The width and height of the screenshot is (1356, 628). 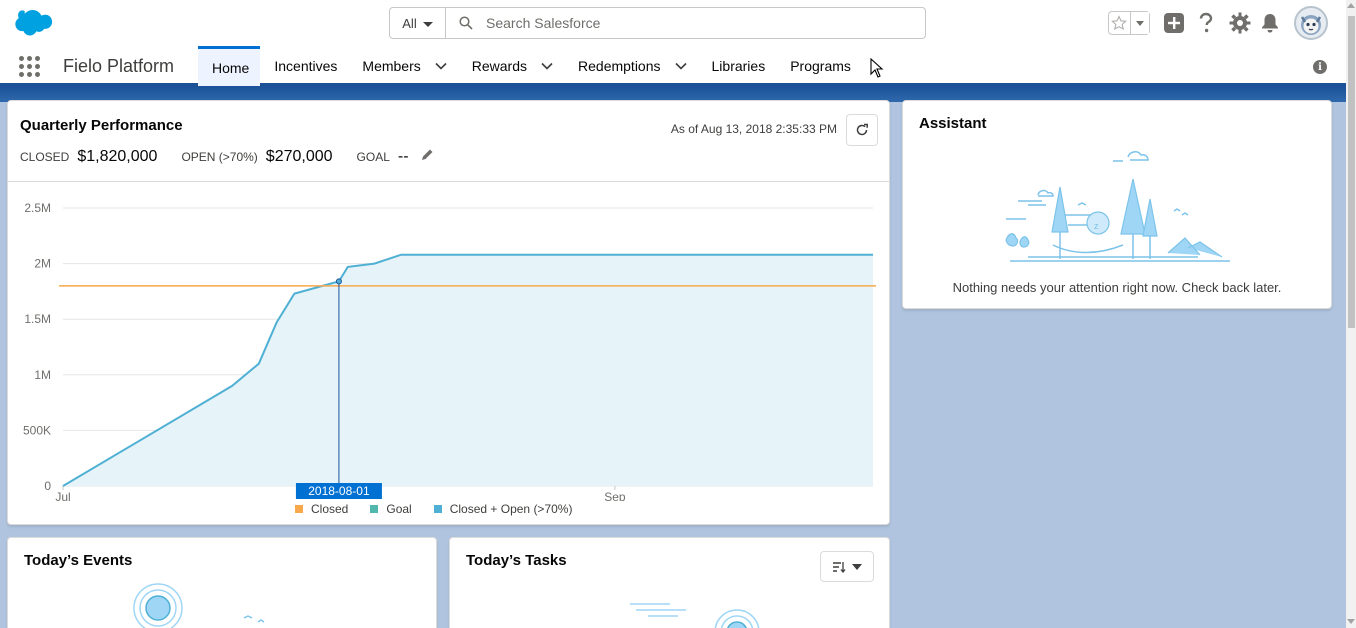 What do you see at coordinates (705, 23) in the screenshot?
I see `search-input` at bounding box center [705, 23].